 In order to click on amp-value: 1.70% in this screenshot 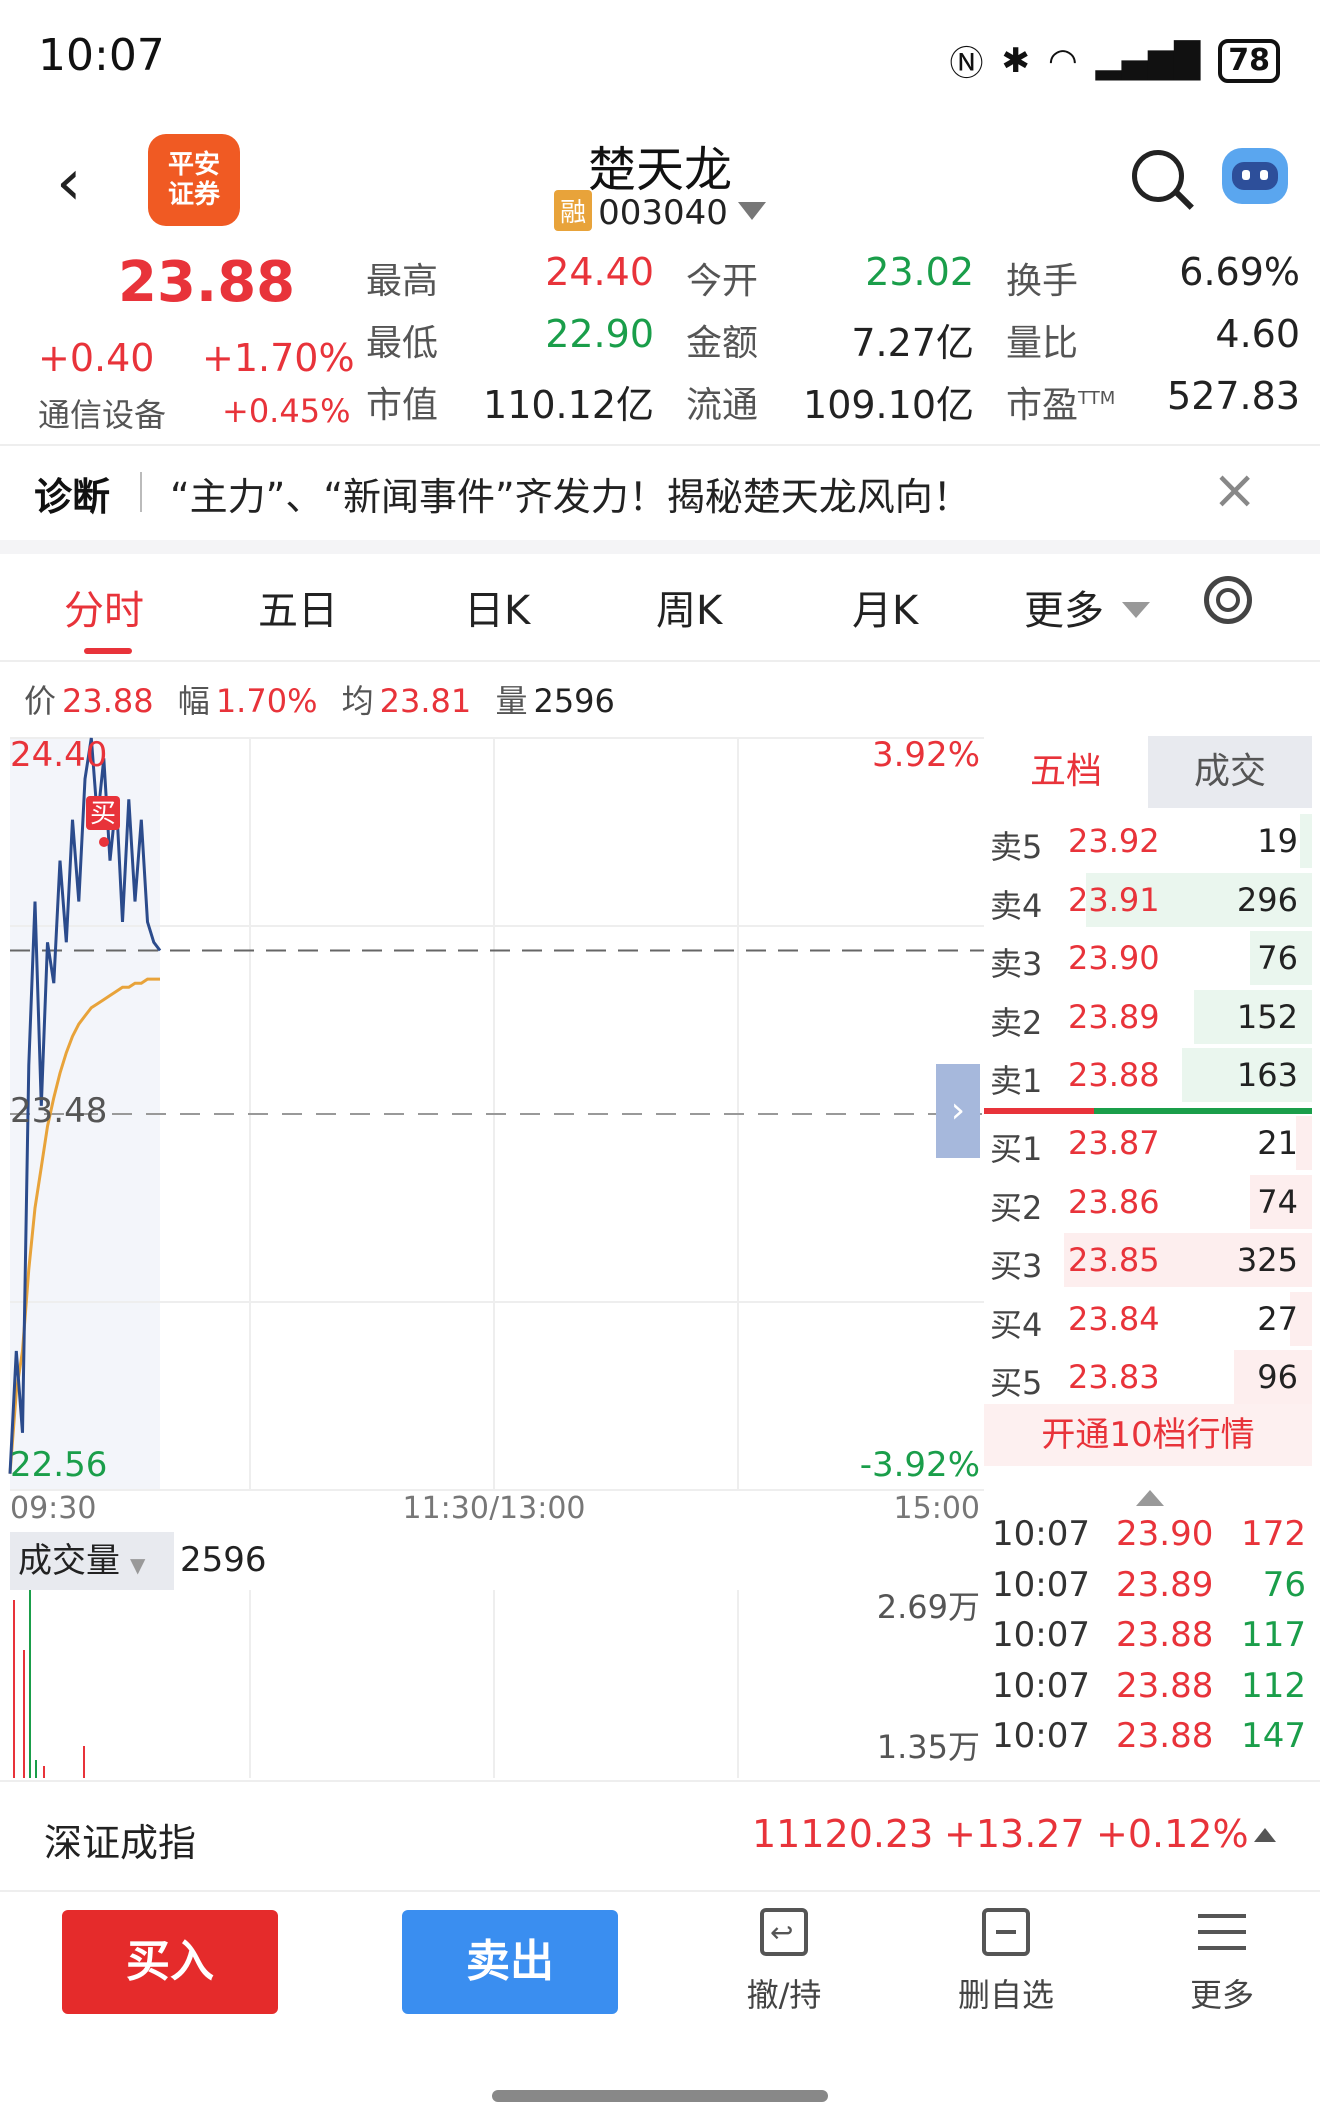, I will do `click(266, 701)`.